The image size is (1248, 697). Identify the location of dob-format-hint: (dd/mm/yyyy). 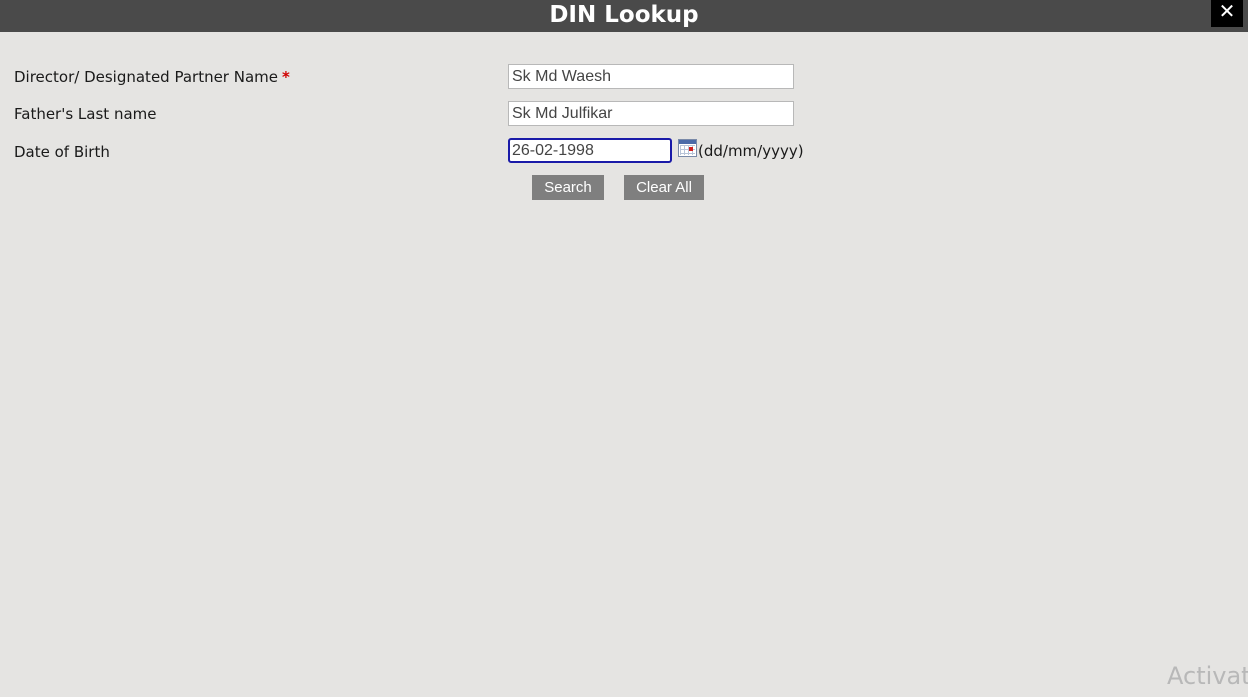
(751, 151).